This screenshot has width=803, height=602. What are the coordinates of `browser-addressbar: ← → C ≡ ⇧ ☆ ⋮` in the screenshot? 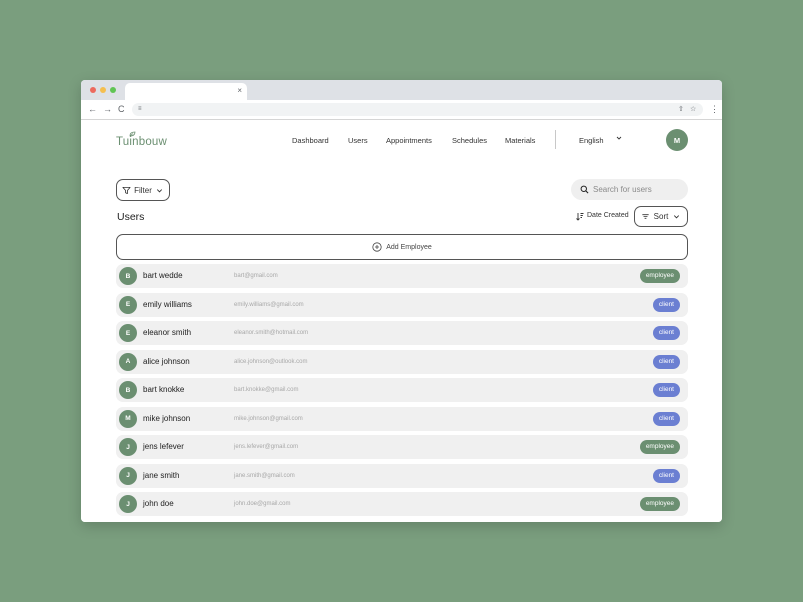 It's located at (401, 110).